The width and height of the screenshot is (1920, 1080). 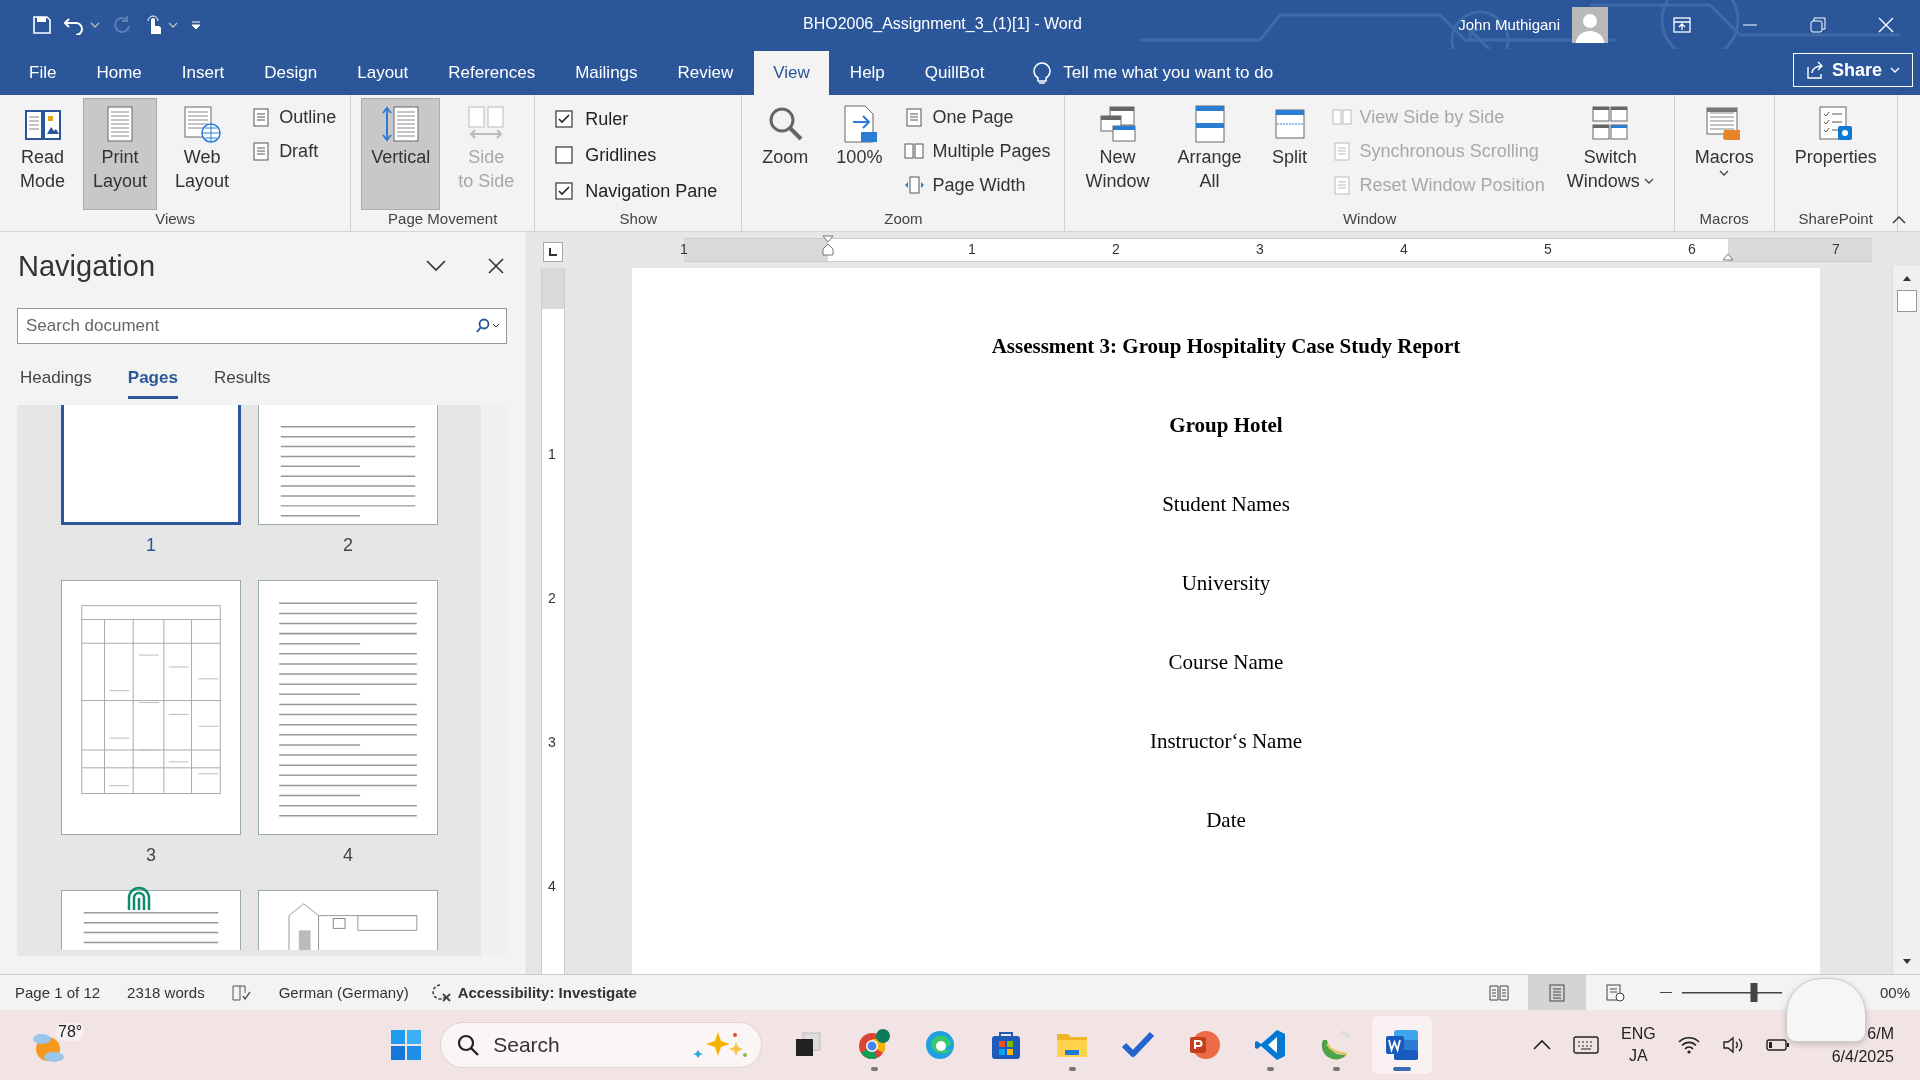 I want to click on ribbon-tab: Mailings, so click(x=606, y=73).